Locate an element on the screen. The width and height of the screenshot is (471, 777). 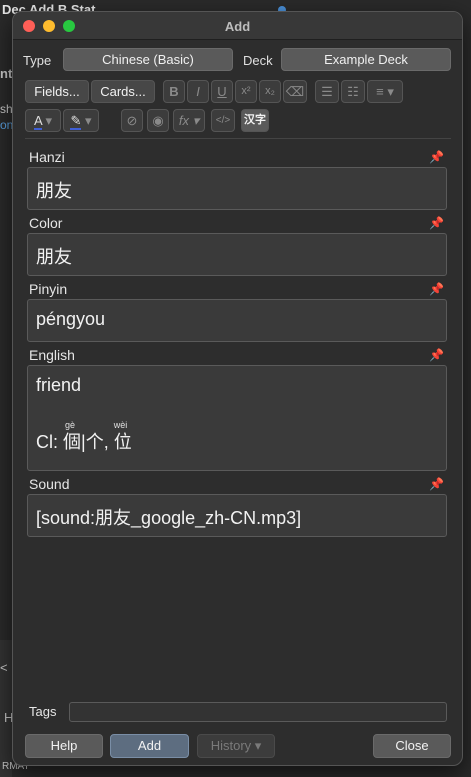
eraser-icon: ⌫ is located at coordinates (295, 91).